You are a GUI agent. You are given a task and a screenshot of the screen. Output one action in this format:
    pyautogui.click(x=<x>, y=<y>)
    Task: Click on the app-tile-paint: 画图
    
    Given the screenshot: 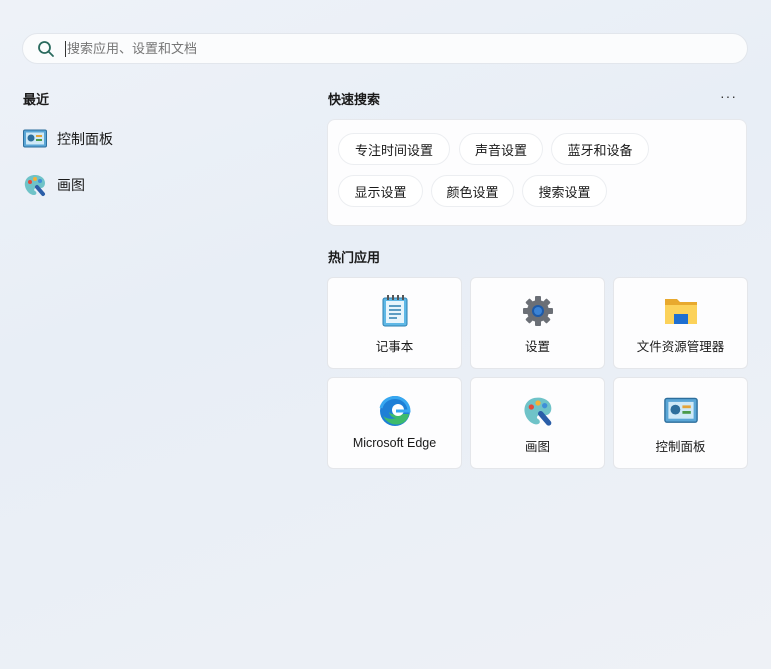 What is the action you would take?
    pyautogui.click(x=537, y=423)
    